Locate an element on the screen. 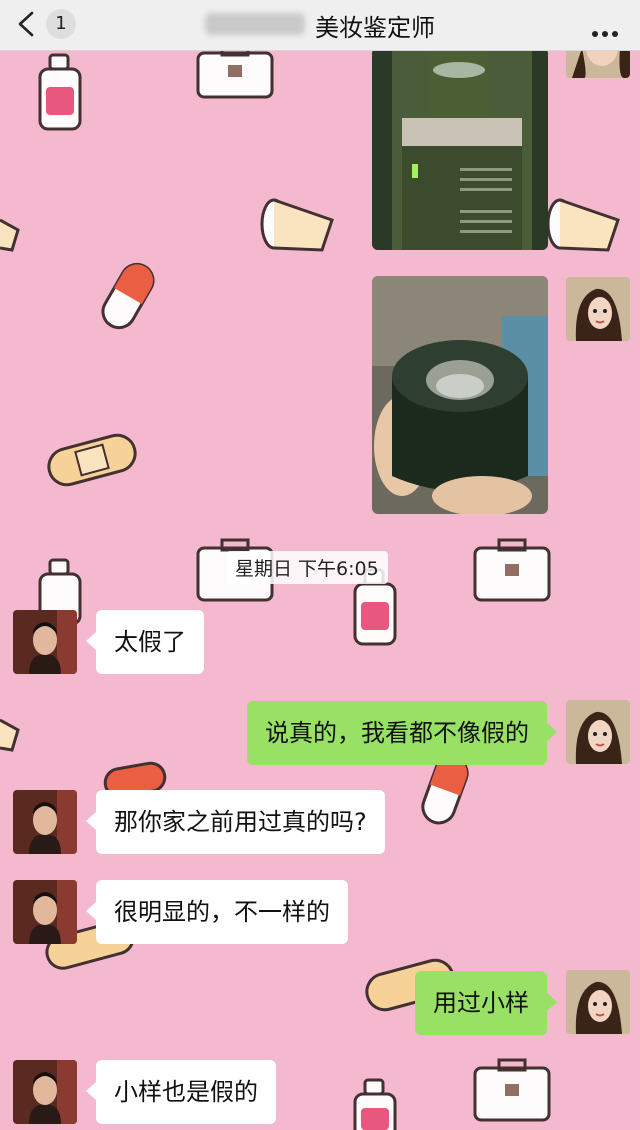 This screenshot has width=640, height=1130. timestamp: 星期日 下午6:05 is located at coordinates (307, 567).